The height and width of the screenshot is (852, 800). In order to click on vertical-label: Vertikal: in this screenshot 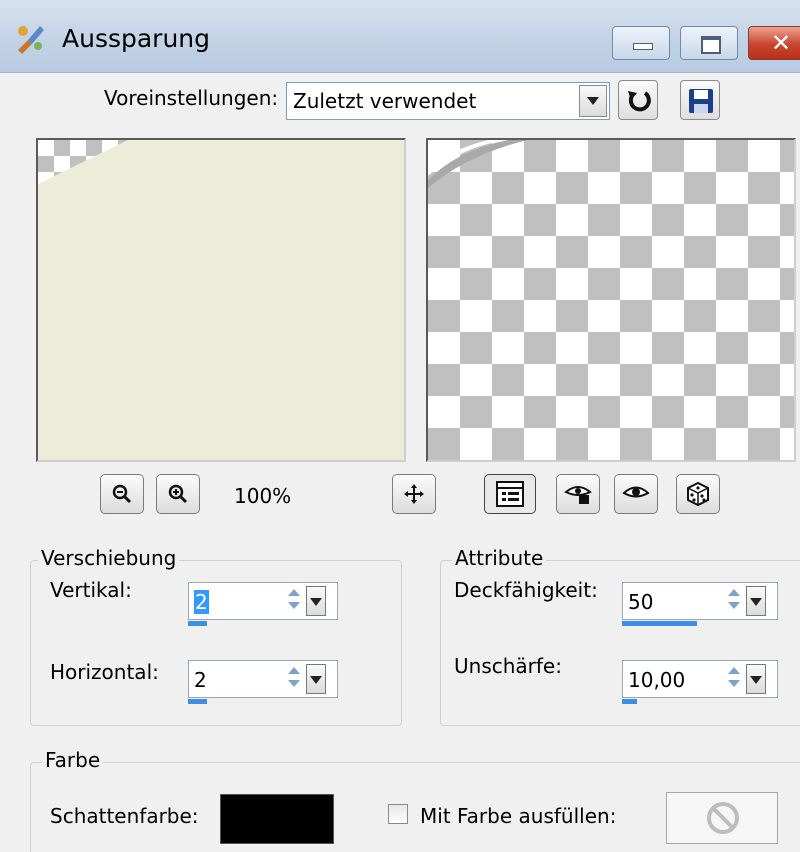, I will do `click(91, 590)`.